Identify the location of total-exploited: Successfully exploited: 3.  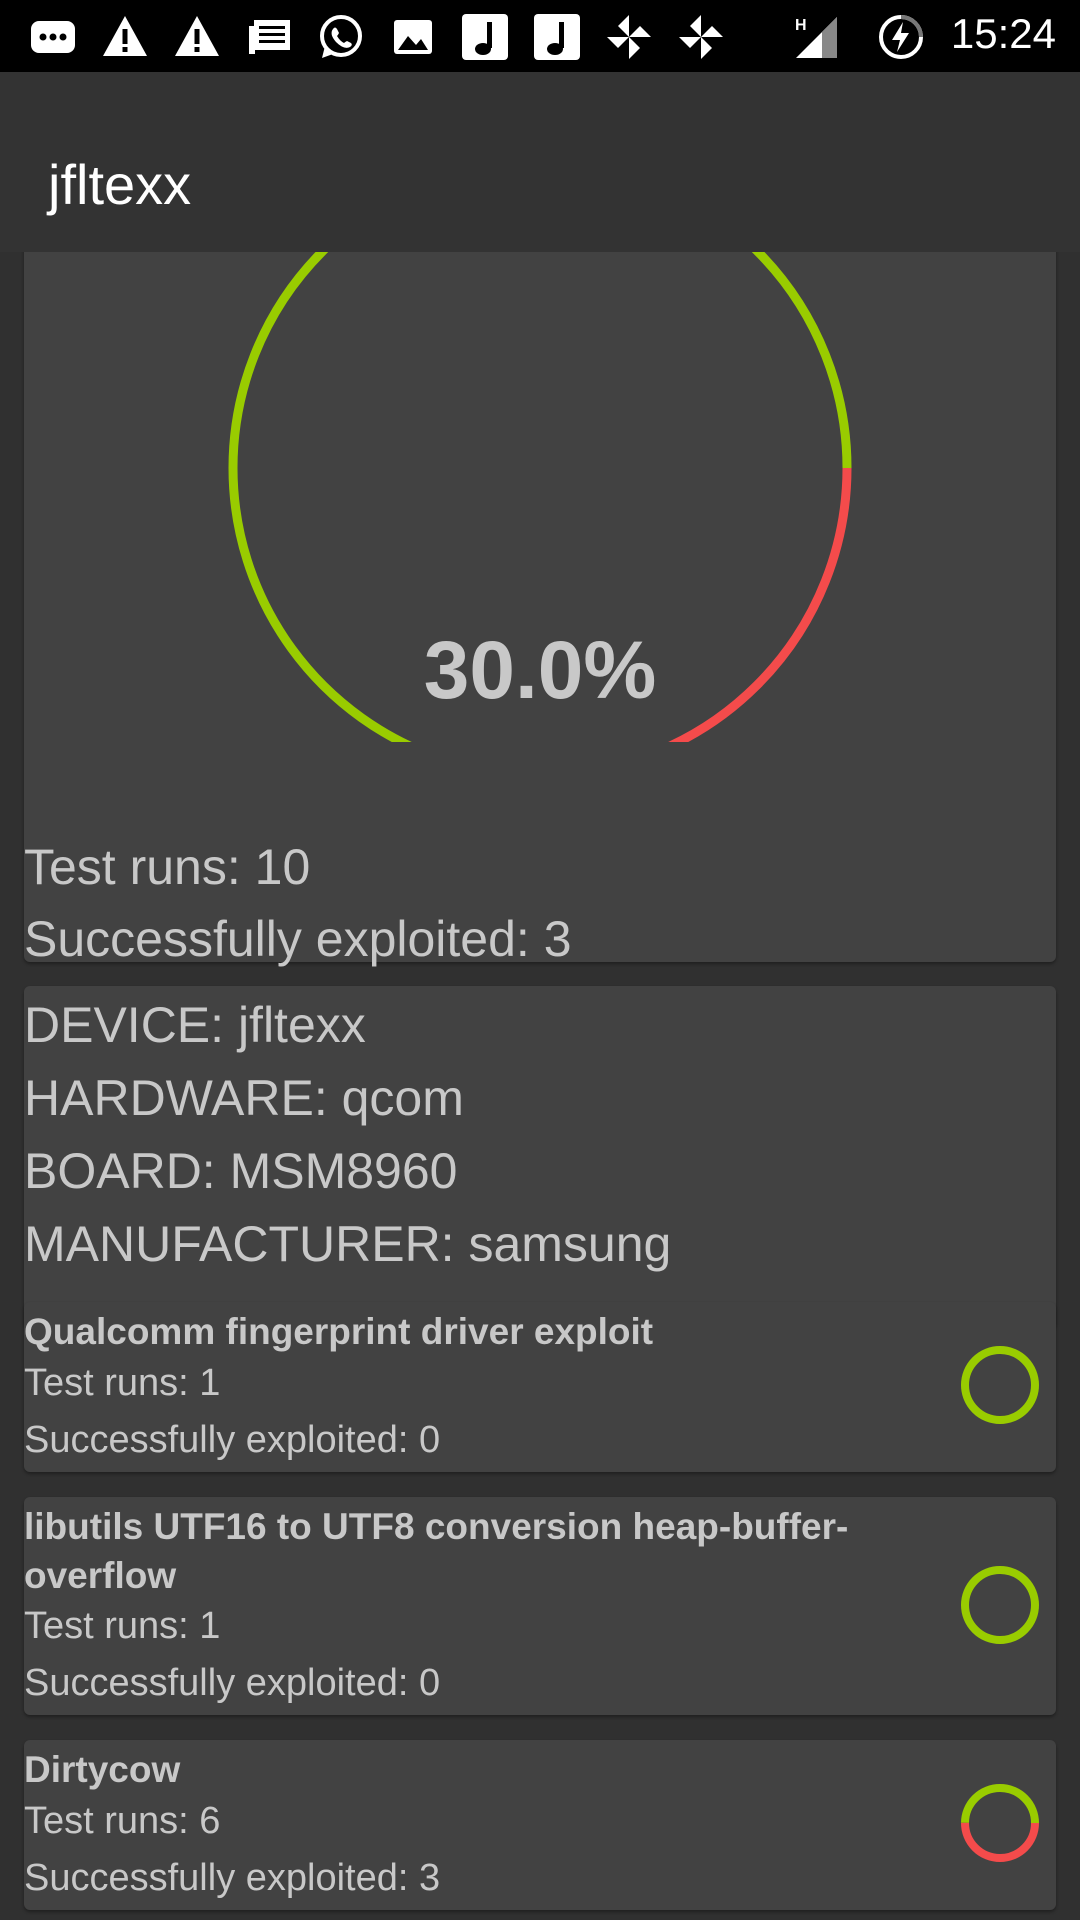
(298, 939).